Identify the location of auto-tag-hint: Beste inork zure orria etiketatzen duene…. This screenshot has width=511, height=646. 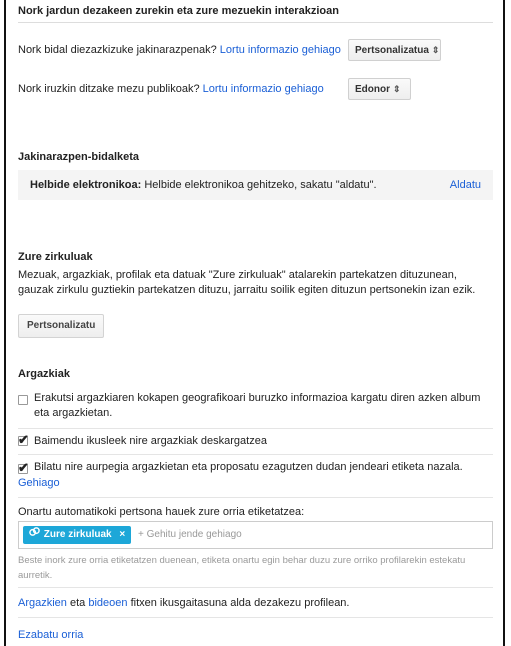
(242, 568).